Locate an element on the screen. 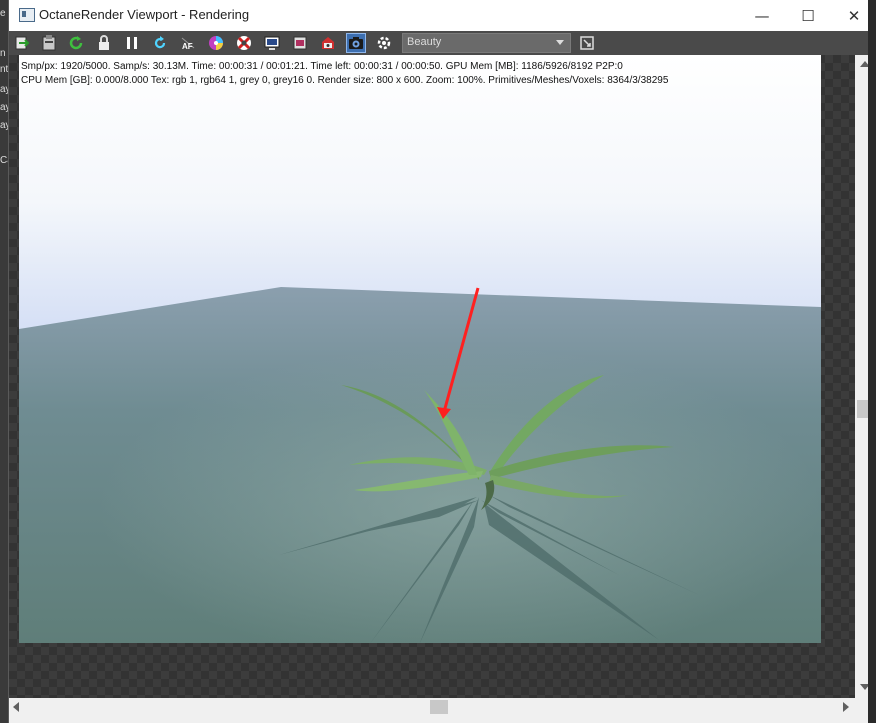 The height and width of the screenshot is (723, 876). maximize-button: ☐ is located at coordinates (808, 15).